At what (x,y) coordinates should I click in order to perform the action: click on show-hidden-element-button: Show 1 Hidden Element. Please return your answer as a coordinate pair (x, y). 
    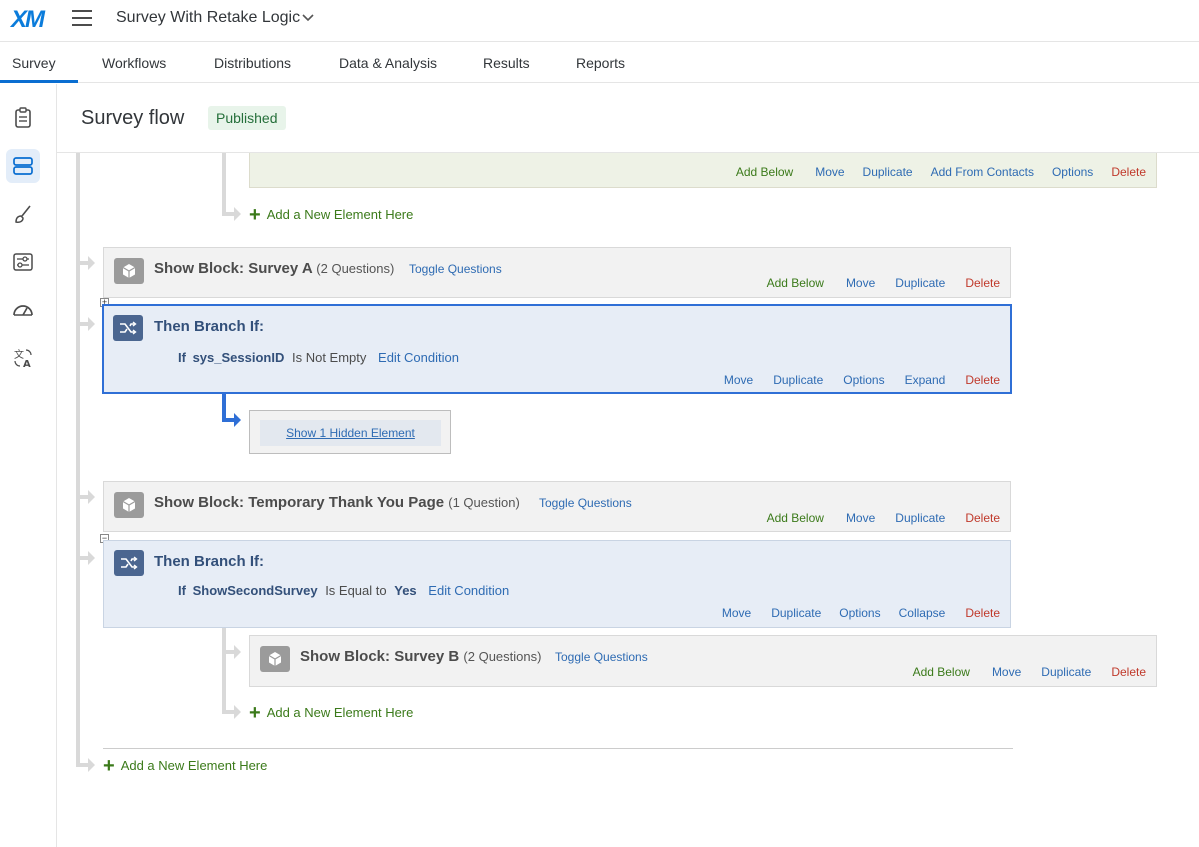
    Looking at the image, I should click on (350, 433).